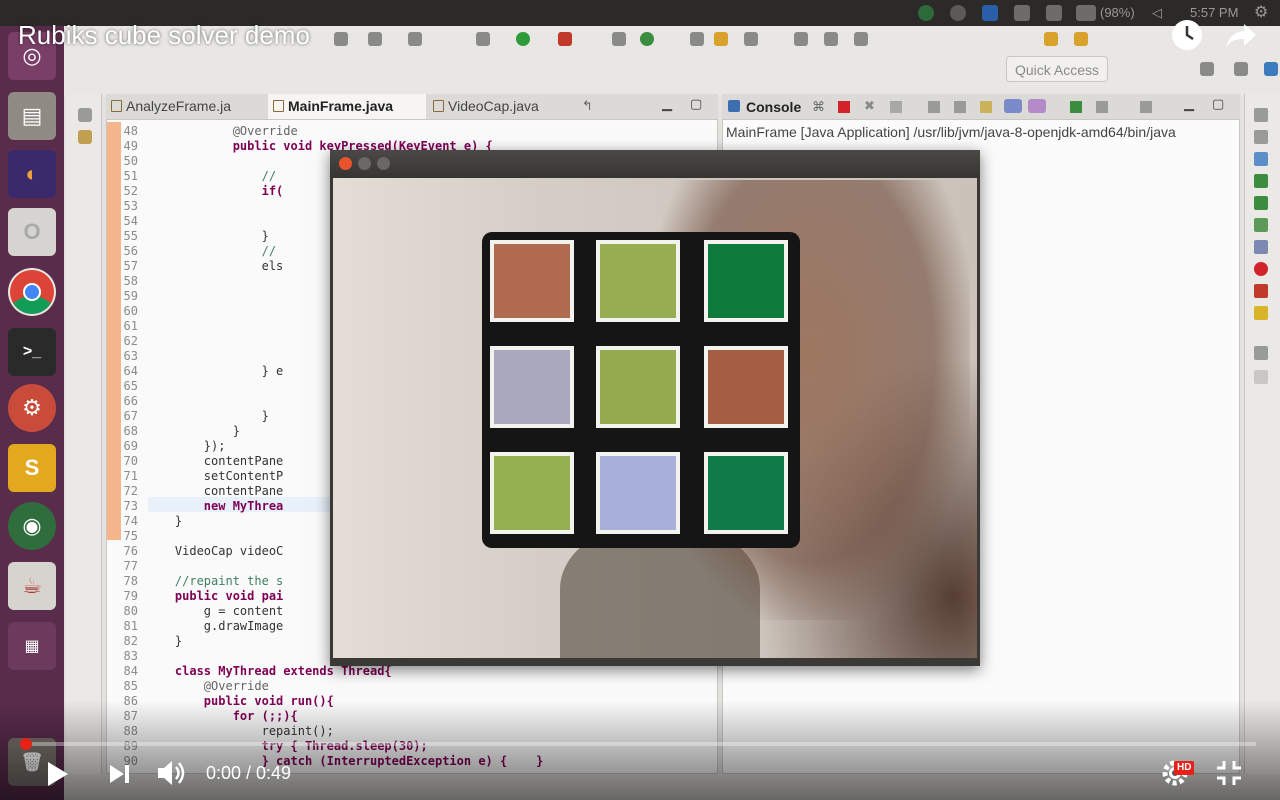 This screenshot has height=800, width=1280. I want to click on progress-scrubber, so click(26, 744).